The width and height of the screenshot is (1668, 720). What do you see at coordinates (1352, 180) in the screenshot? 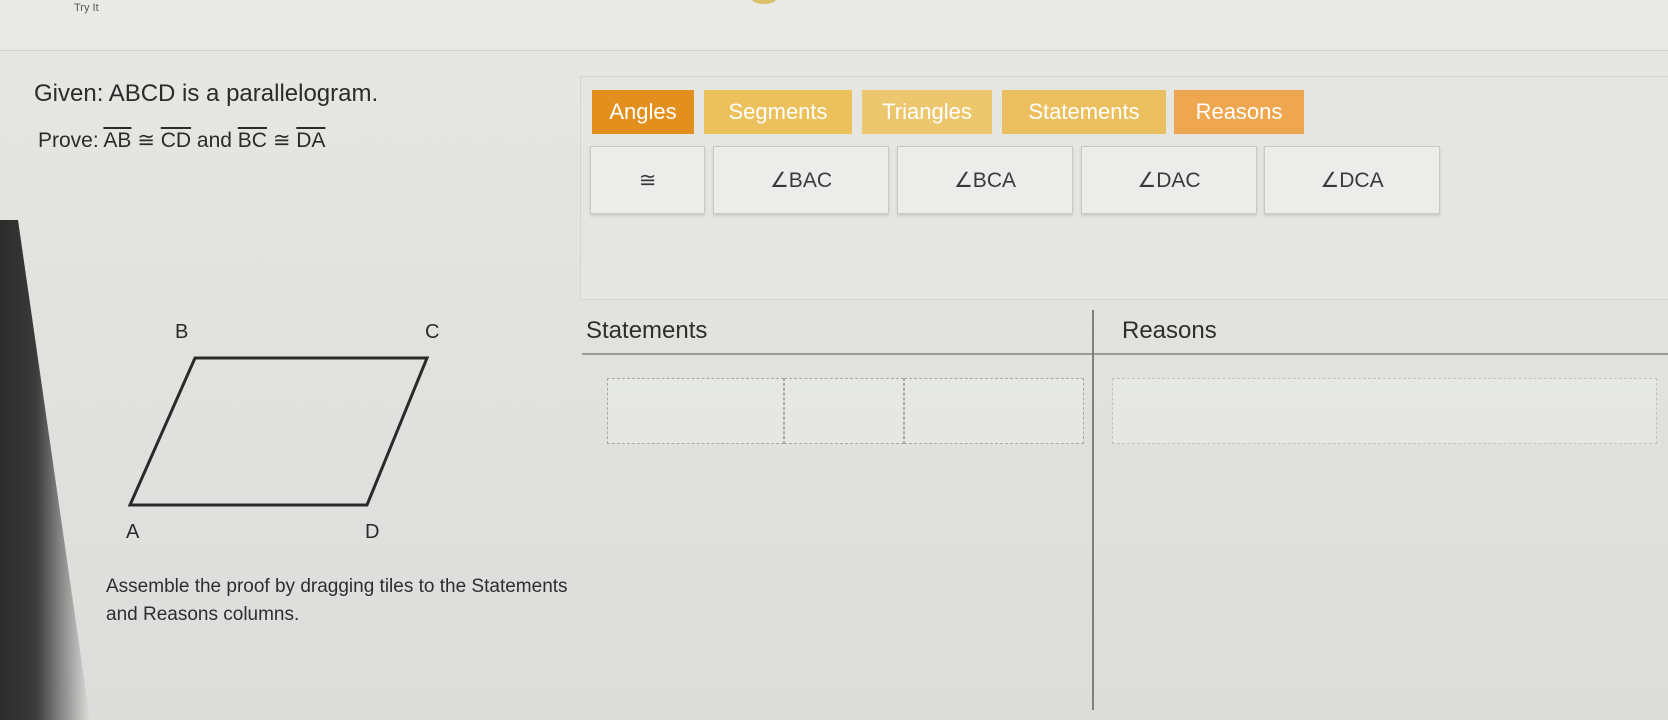
I see `tile-angle-dca: ∠DCA` at bounding box center [1352, 180].